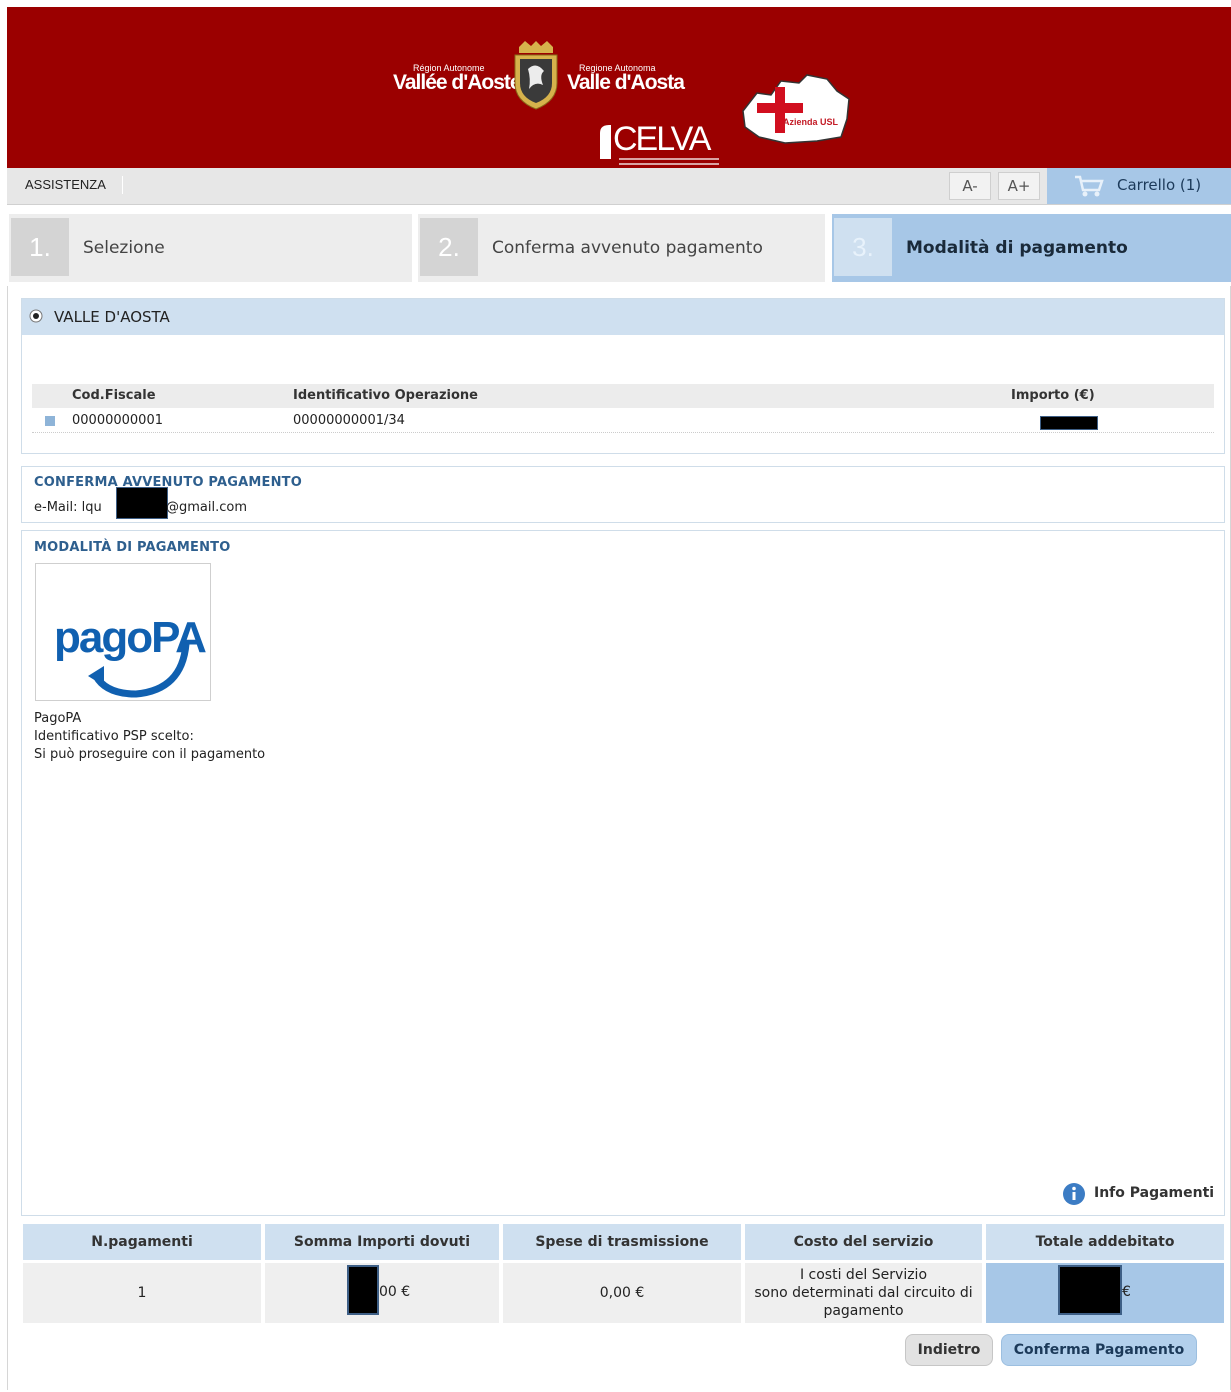 The image size is (1231, 1392). What do you see at coordinates (122, 185) in the screenshot?
I see `divider` at bounding box center [122, 185].